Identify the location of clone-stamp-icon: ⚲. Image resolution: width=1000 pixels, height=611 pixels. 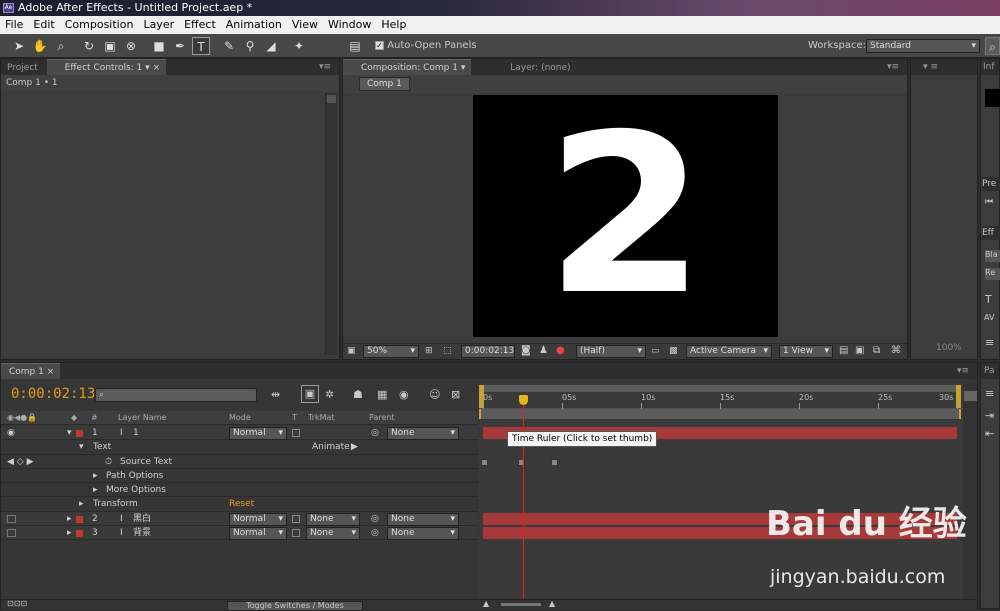
(250, 46).